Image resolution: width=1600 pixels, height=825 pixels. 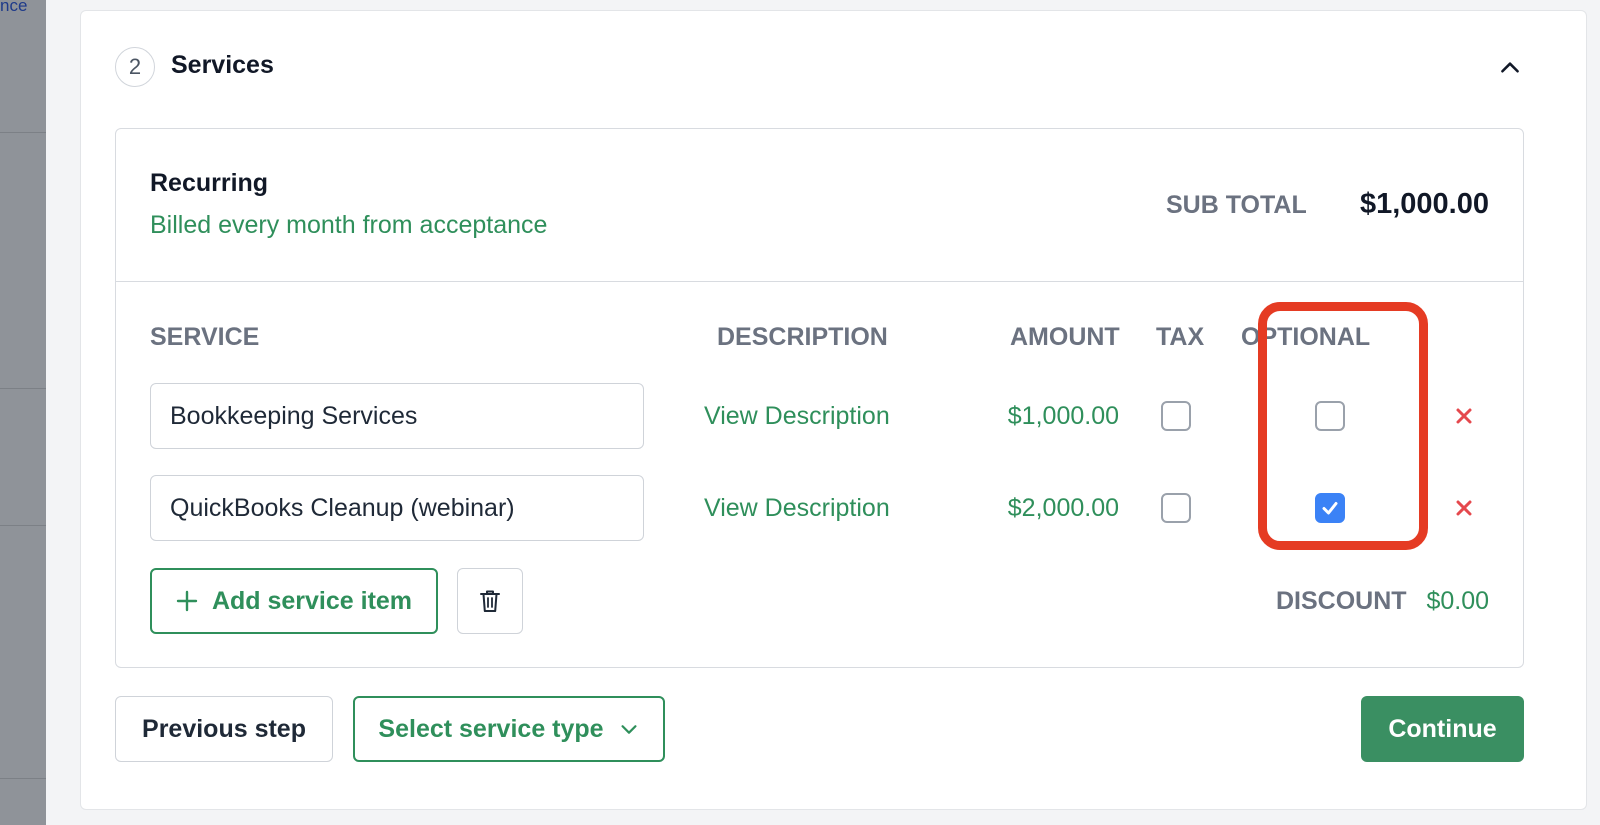 What do you see at coordinates (14, 7) in the screenshot?
I see `background-text: nce` at bounding box center [14, 7].